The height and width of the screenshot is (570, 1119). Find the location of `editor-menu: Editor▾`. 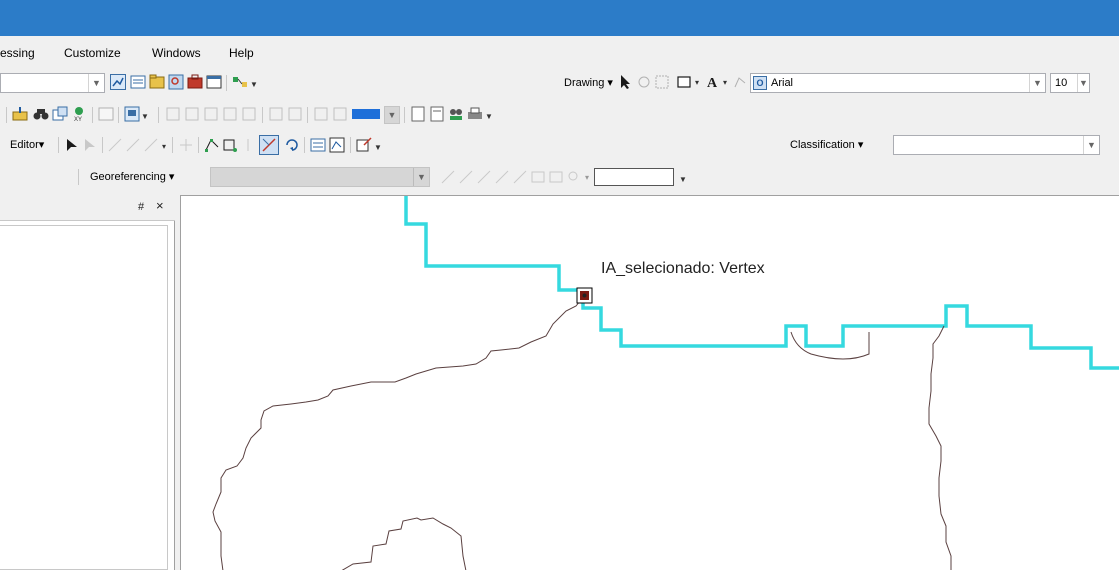

editor-menu: Editor▾ is located at coordinates (27, 144).